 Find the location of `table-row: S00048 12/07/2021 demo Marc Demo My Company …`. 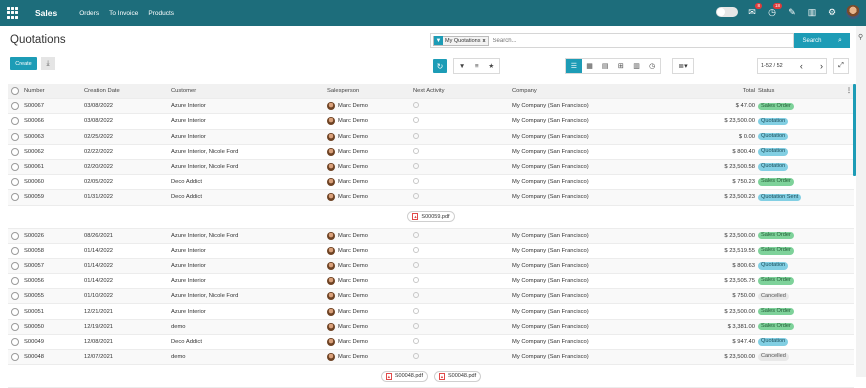

table-row: S00048 12/07/2021 demo Marc Demo My Company … is located at coordinates (431, 358).